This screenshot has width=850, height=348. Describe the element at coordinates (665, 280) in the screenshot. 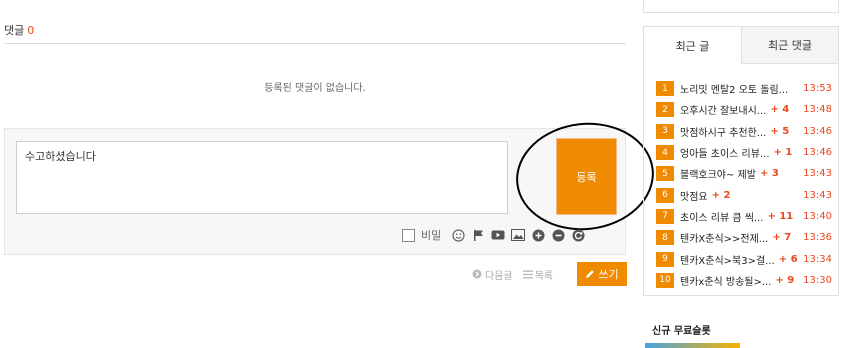

I see `rank-badge: 10` at that location.